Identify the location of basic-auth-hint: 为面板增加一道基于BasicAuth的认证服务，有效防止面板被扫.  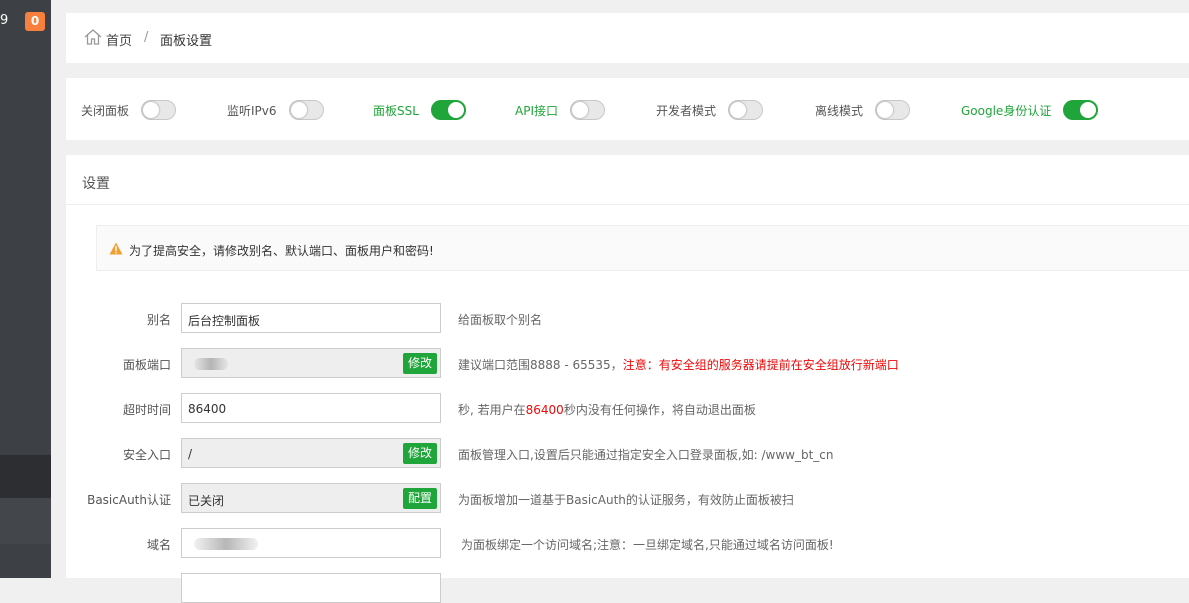
(626, 500).